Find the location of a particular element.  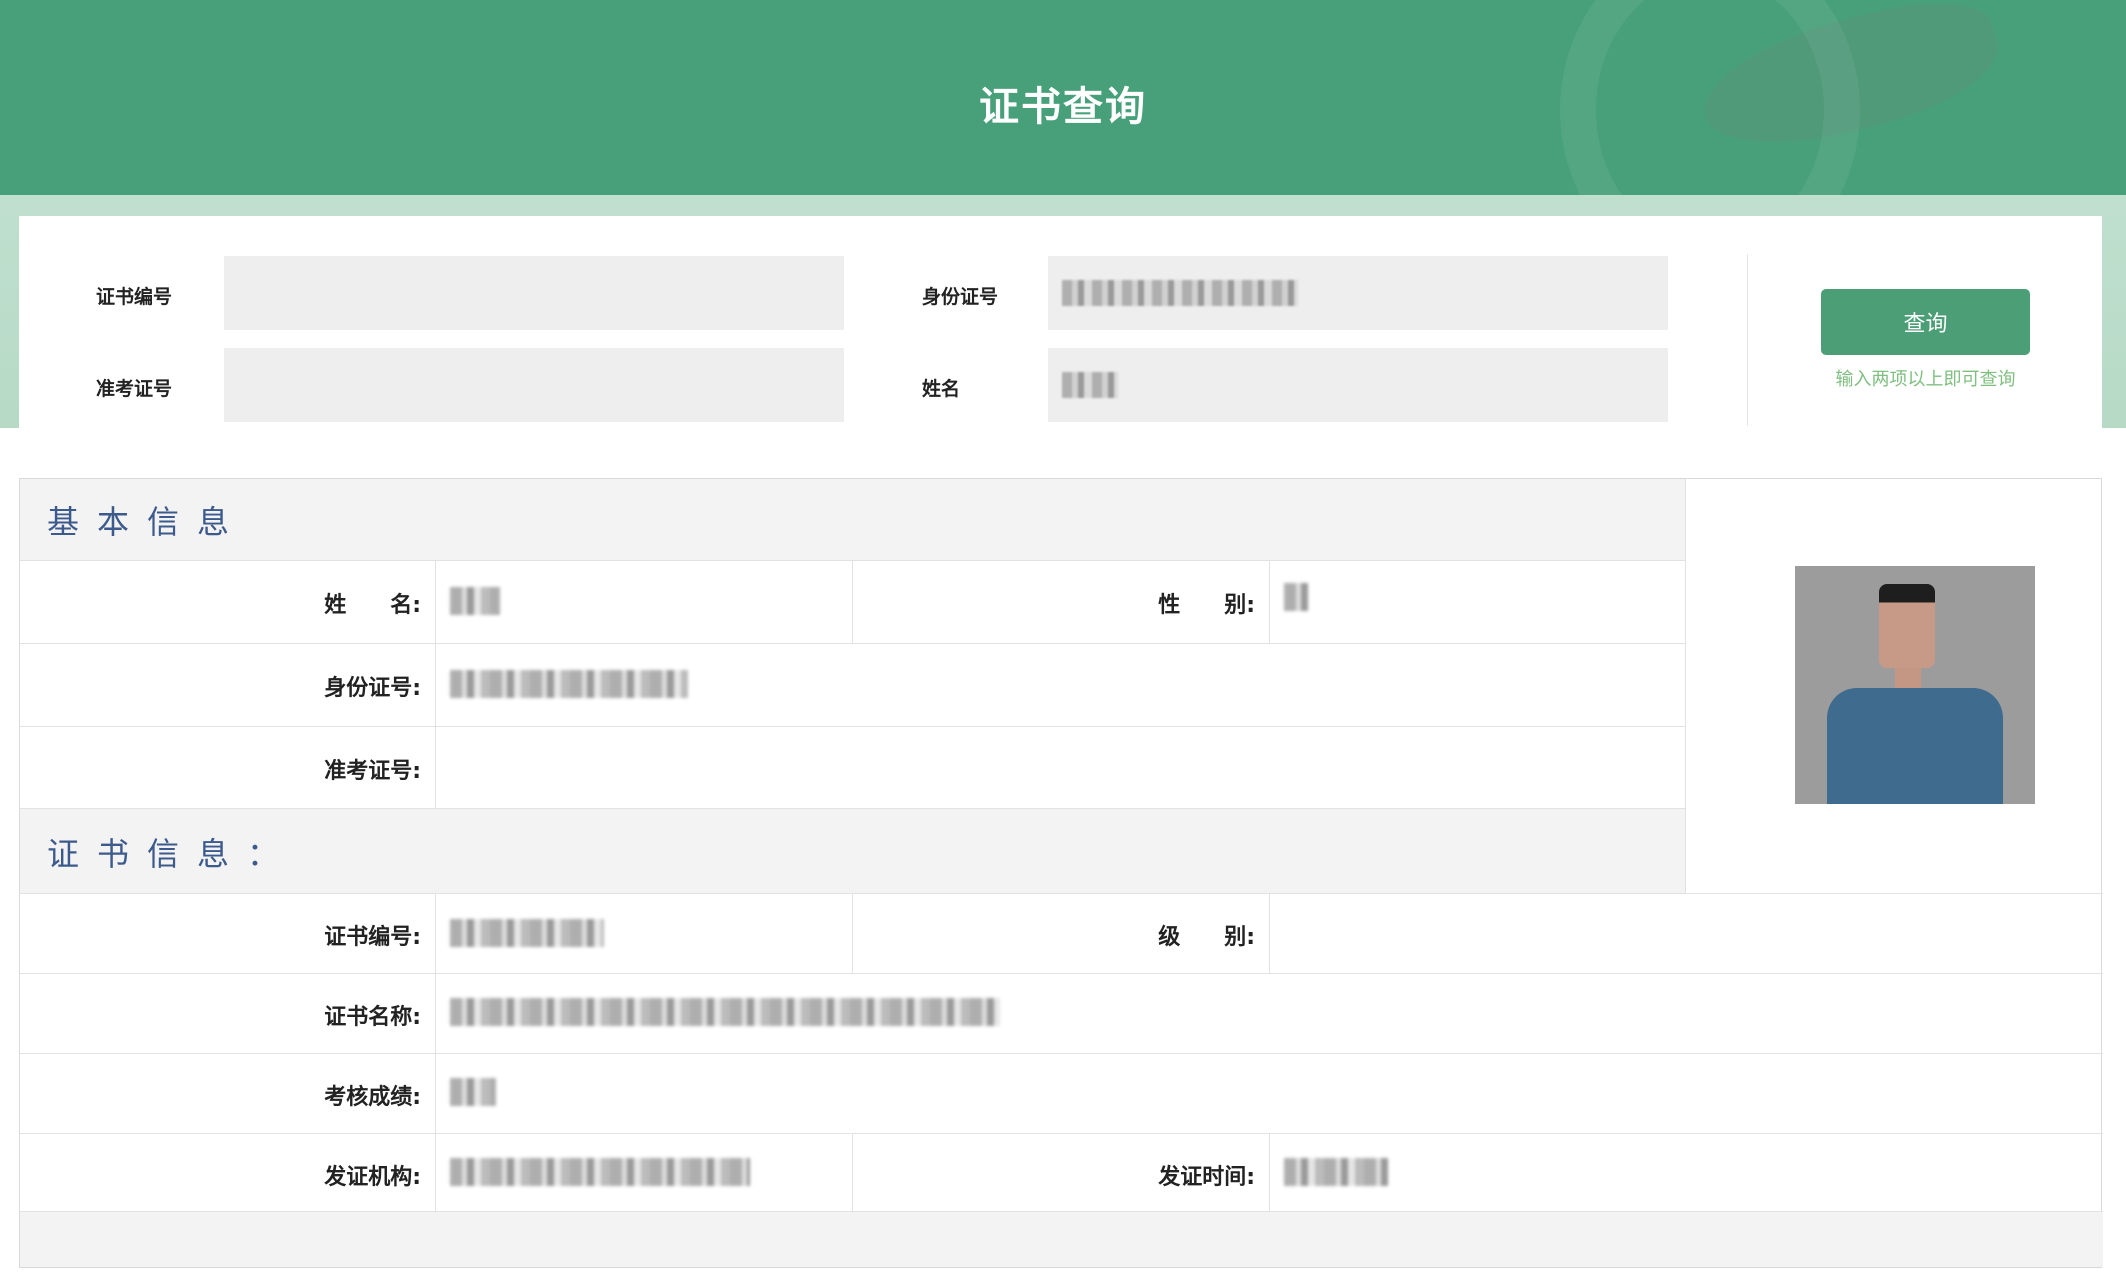

basic-info-header: 基本信息 is located at coordinates (853, 520).